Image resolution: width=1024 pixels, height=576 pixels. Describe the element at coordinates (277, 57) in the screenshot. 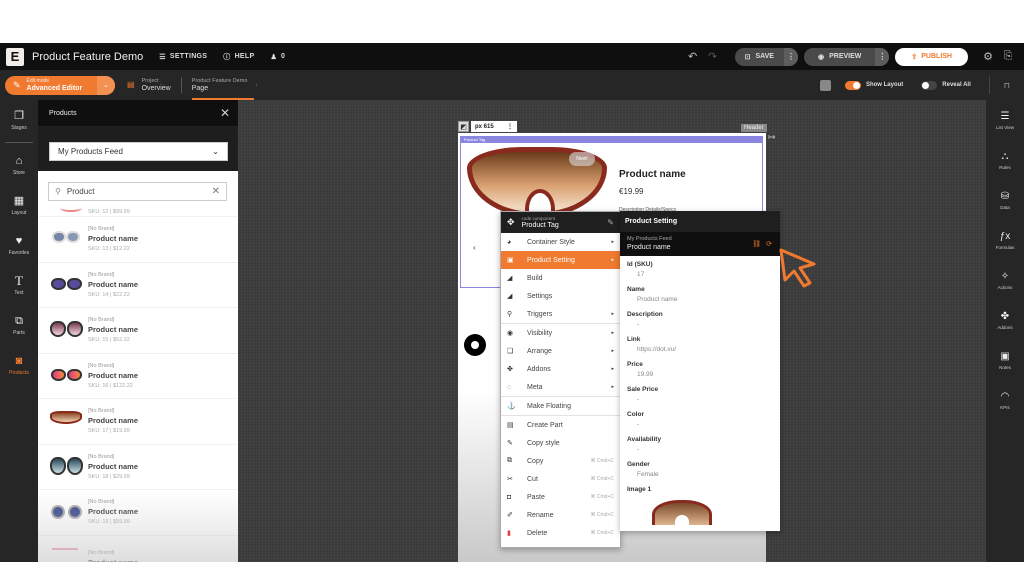

I see `users-button: ♟ 0` at that location.